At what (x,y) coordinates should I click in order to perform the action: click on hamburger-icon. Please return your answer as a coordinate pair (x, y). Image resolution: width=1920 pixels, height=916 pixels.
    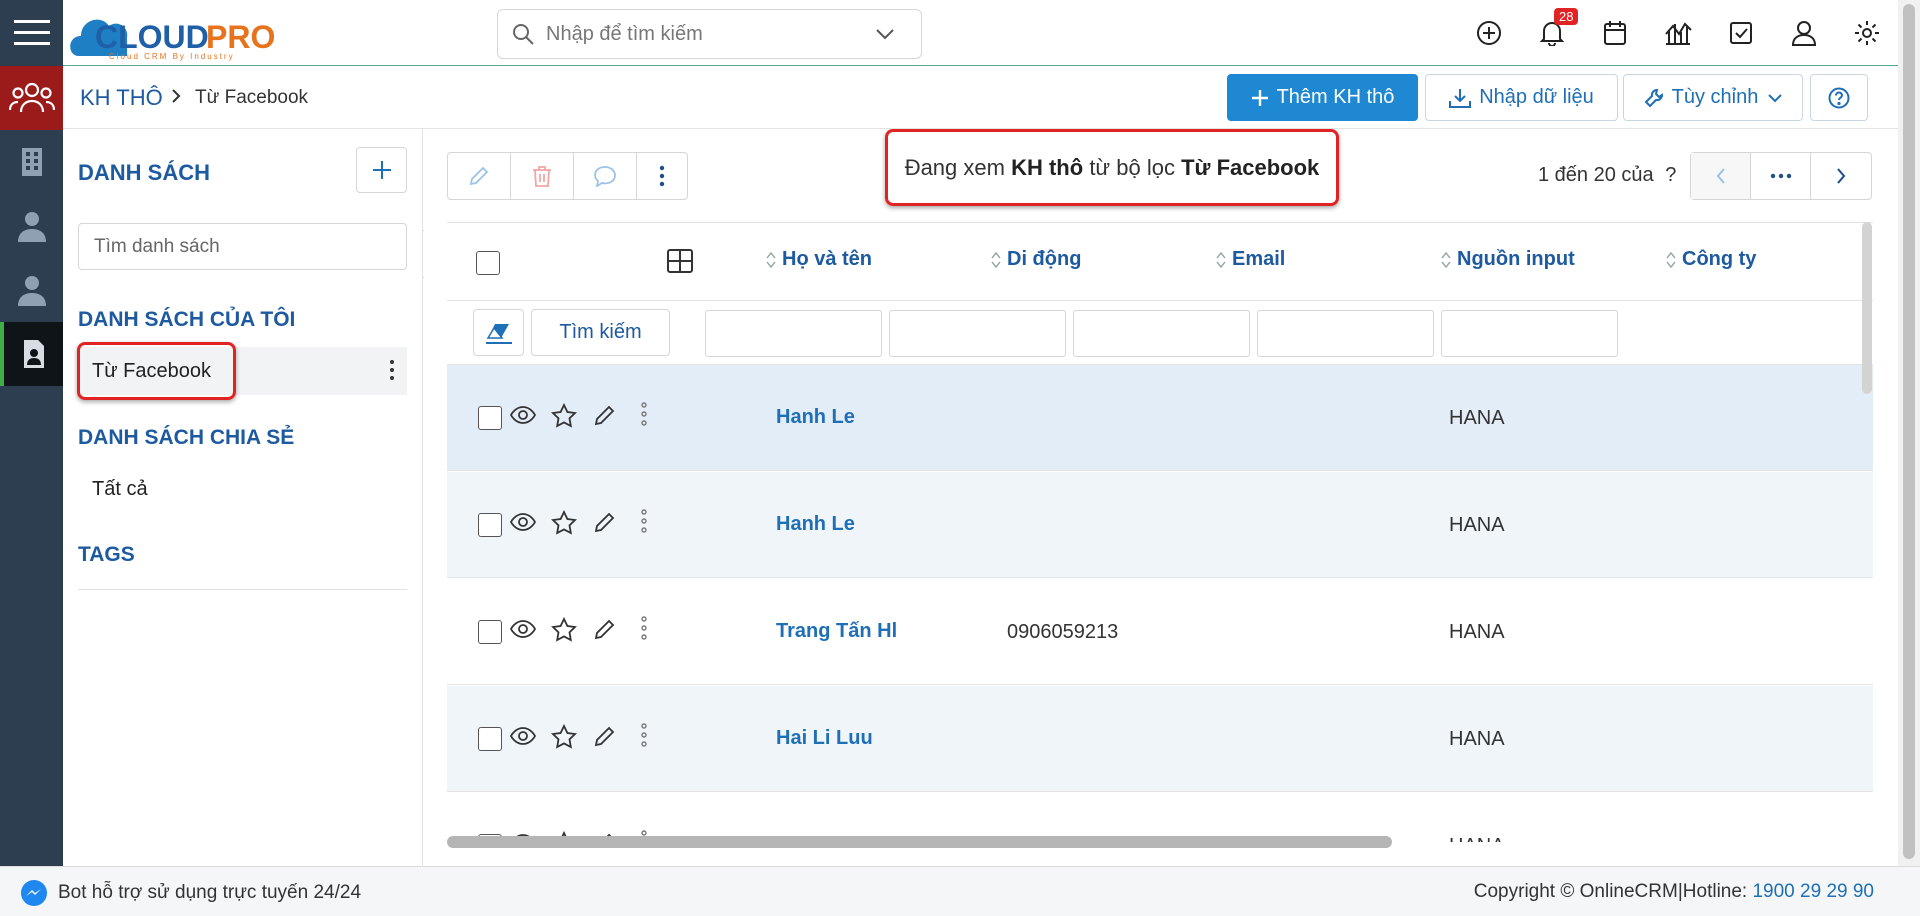
    Looking at the image, I should click on (31, 32).